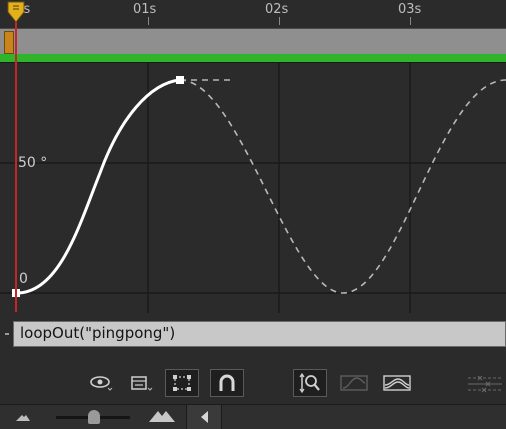 Image resolution: width=506 pixels, height=429 pixels. I want to click on keyframe-end, so click(180, 80).